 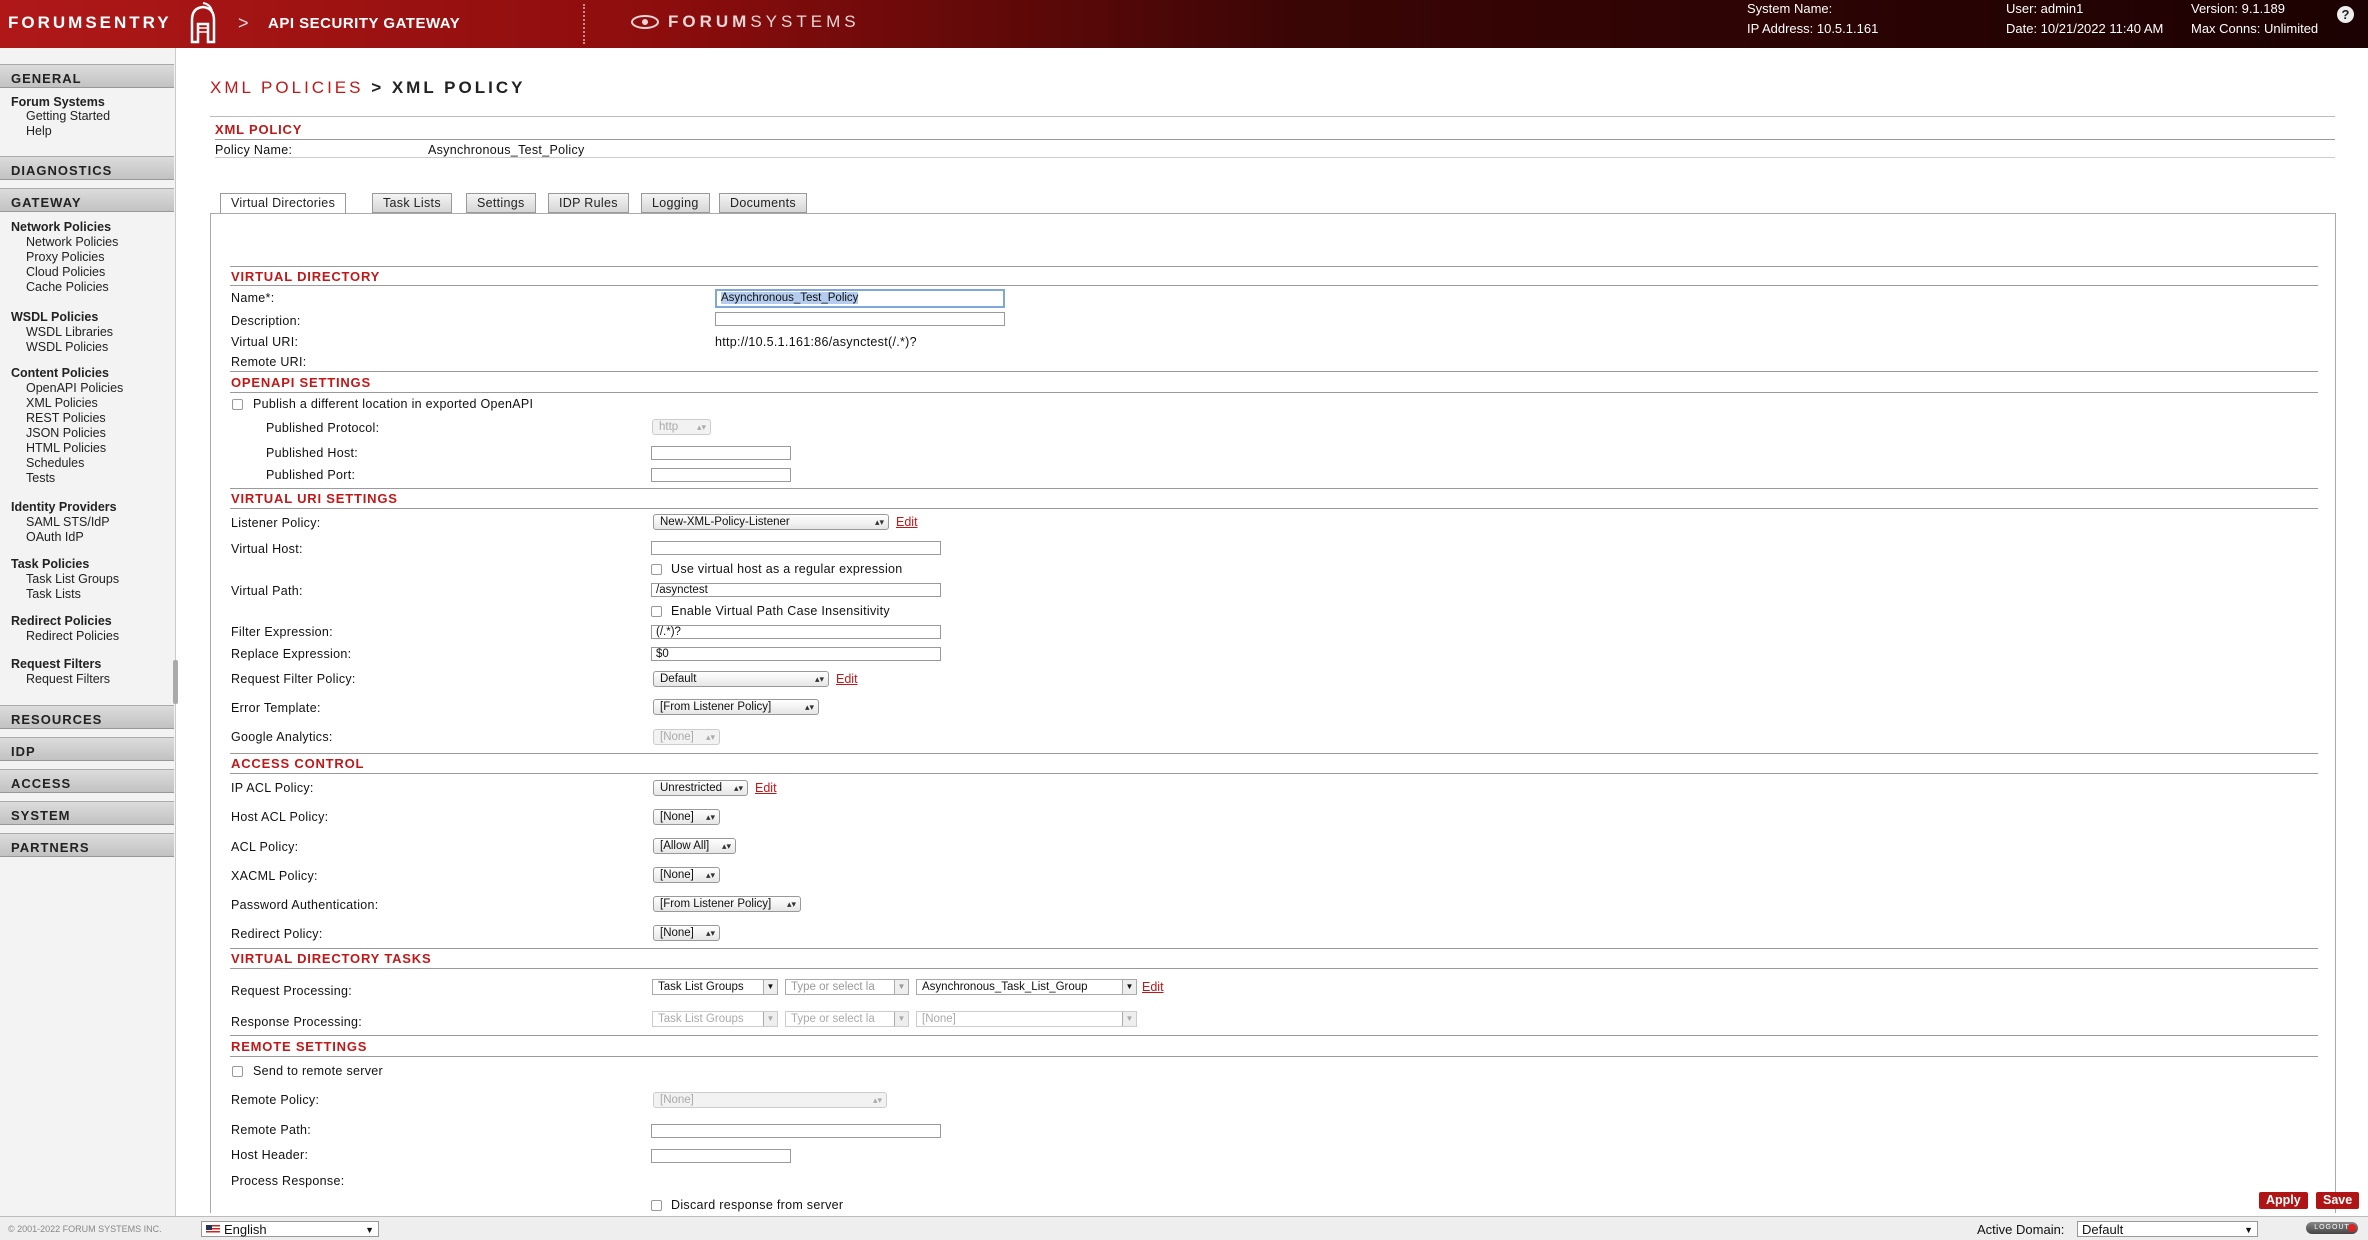 What do you see at coordinates (796, 548) in the screenshot?
I see `virtual-host-input` at bounding box center [796, 548].